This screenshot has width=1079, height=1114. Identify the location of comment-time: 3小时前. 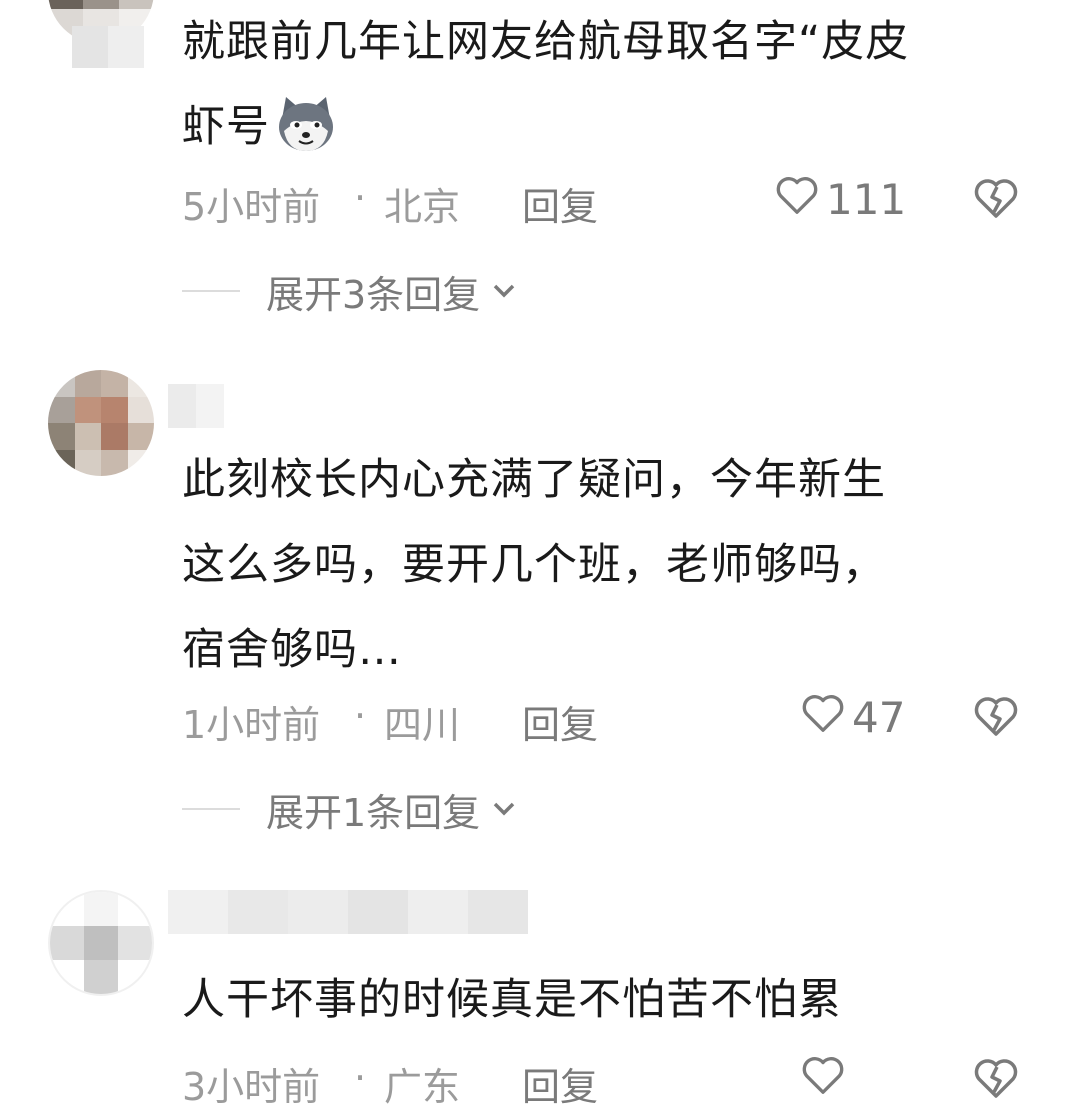
(251, 1087).